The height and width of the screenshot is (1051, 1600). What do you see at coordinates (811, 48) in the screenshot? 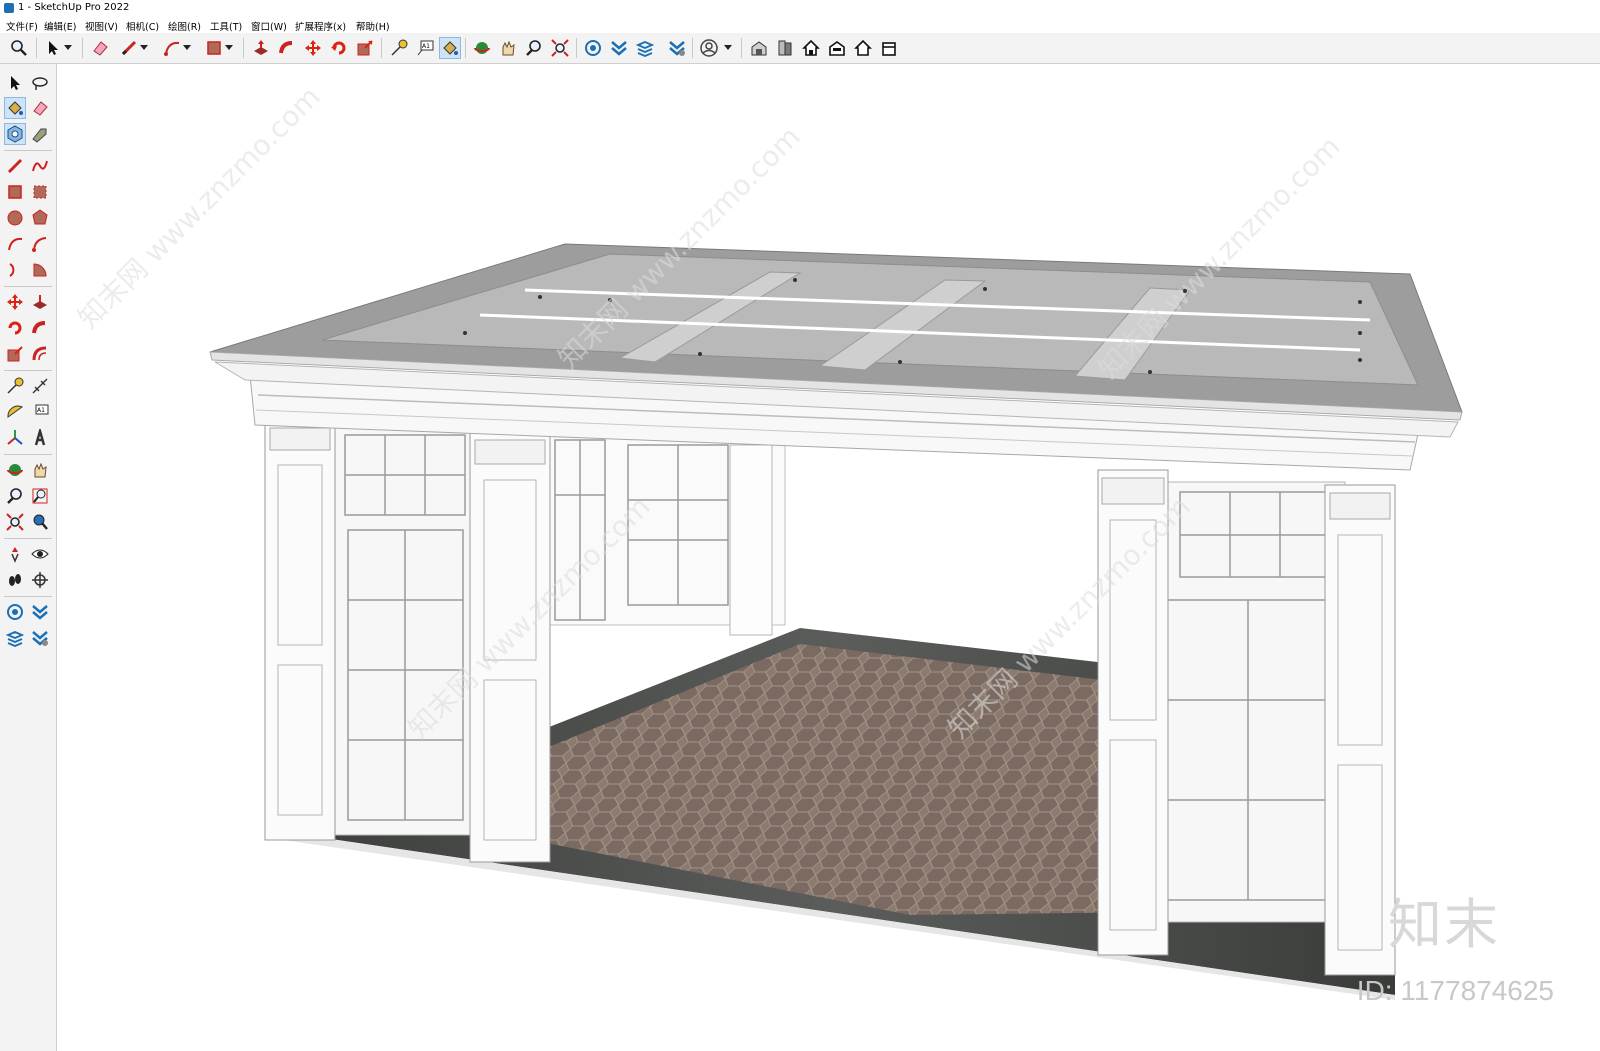
I see `house-icon` at bounding box center [811, 48].